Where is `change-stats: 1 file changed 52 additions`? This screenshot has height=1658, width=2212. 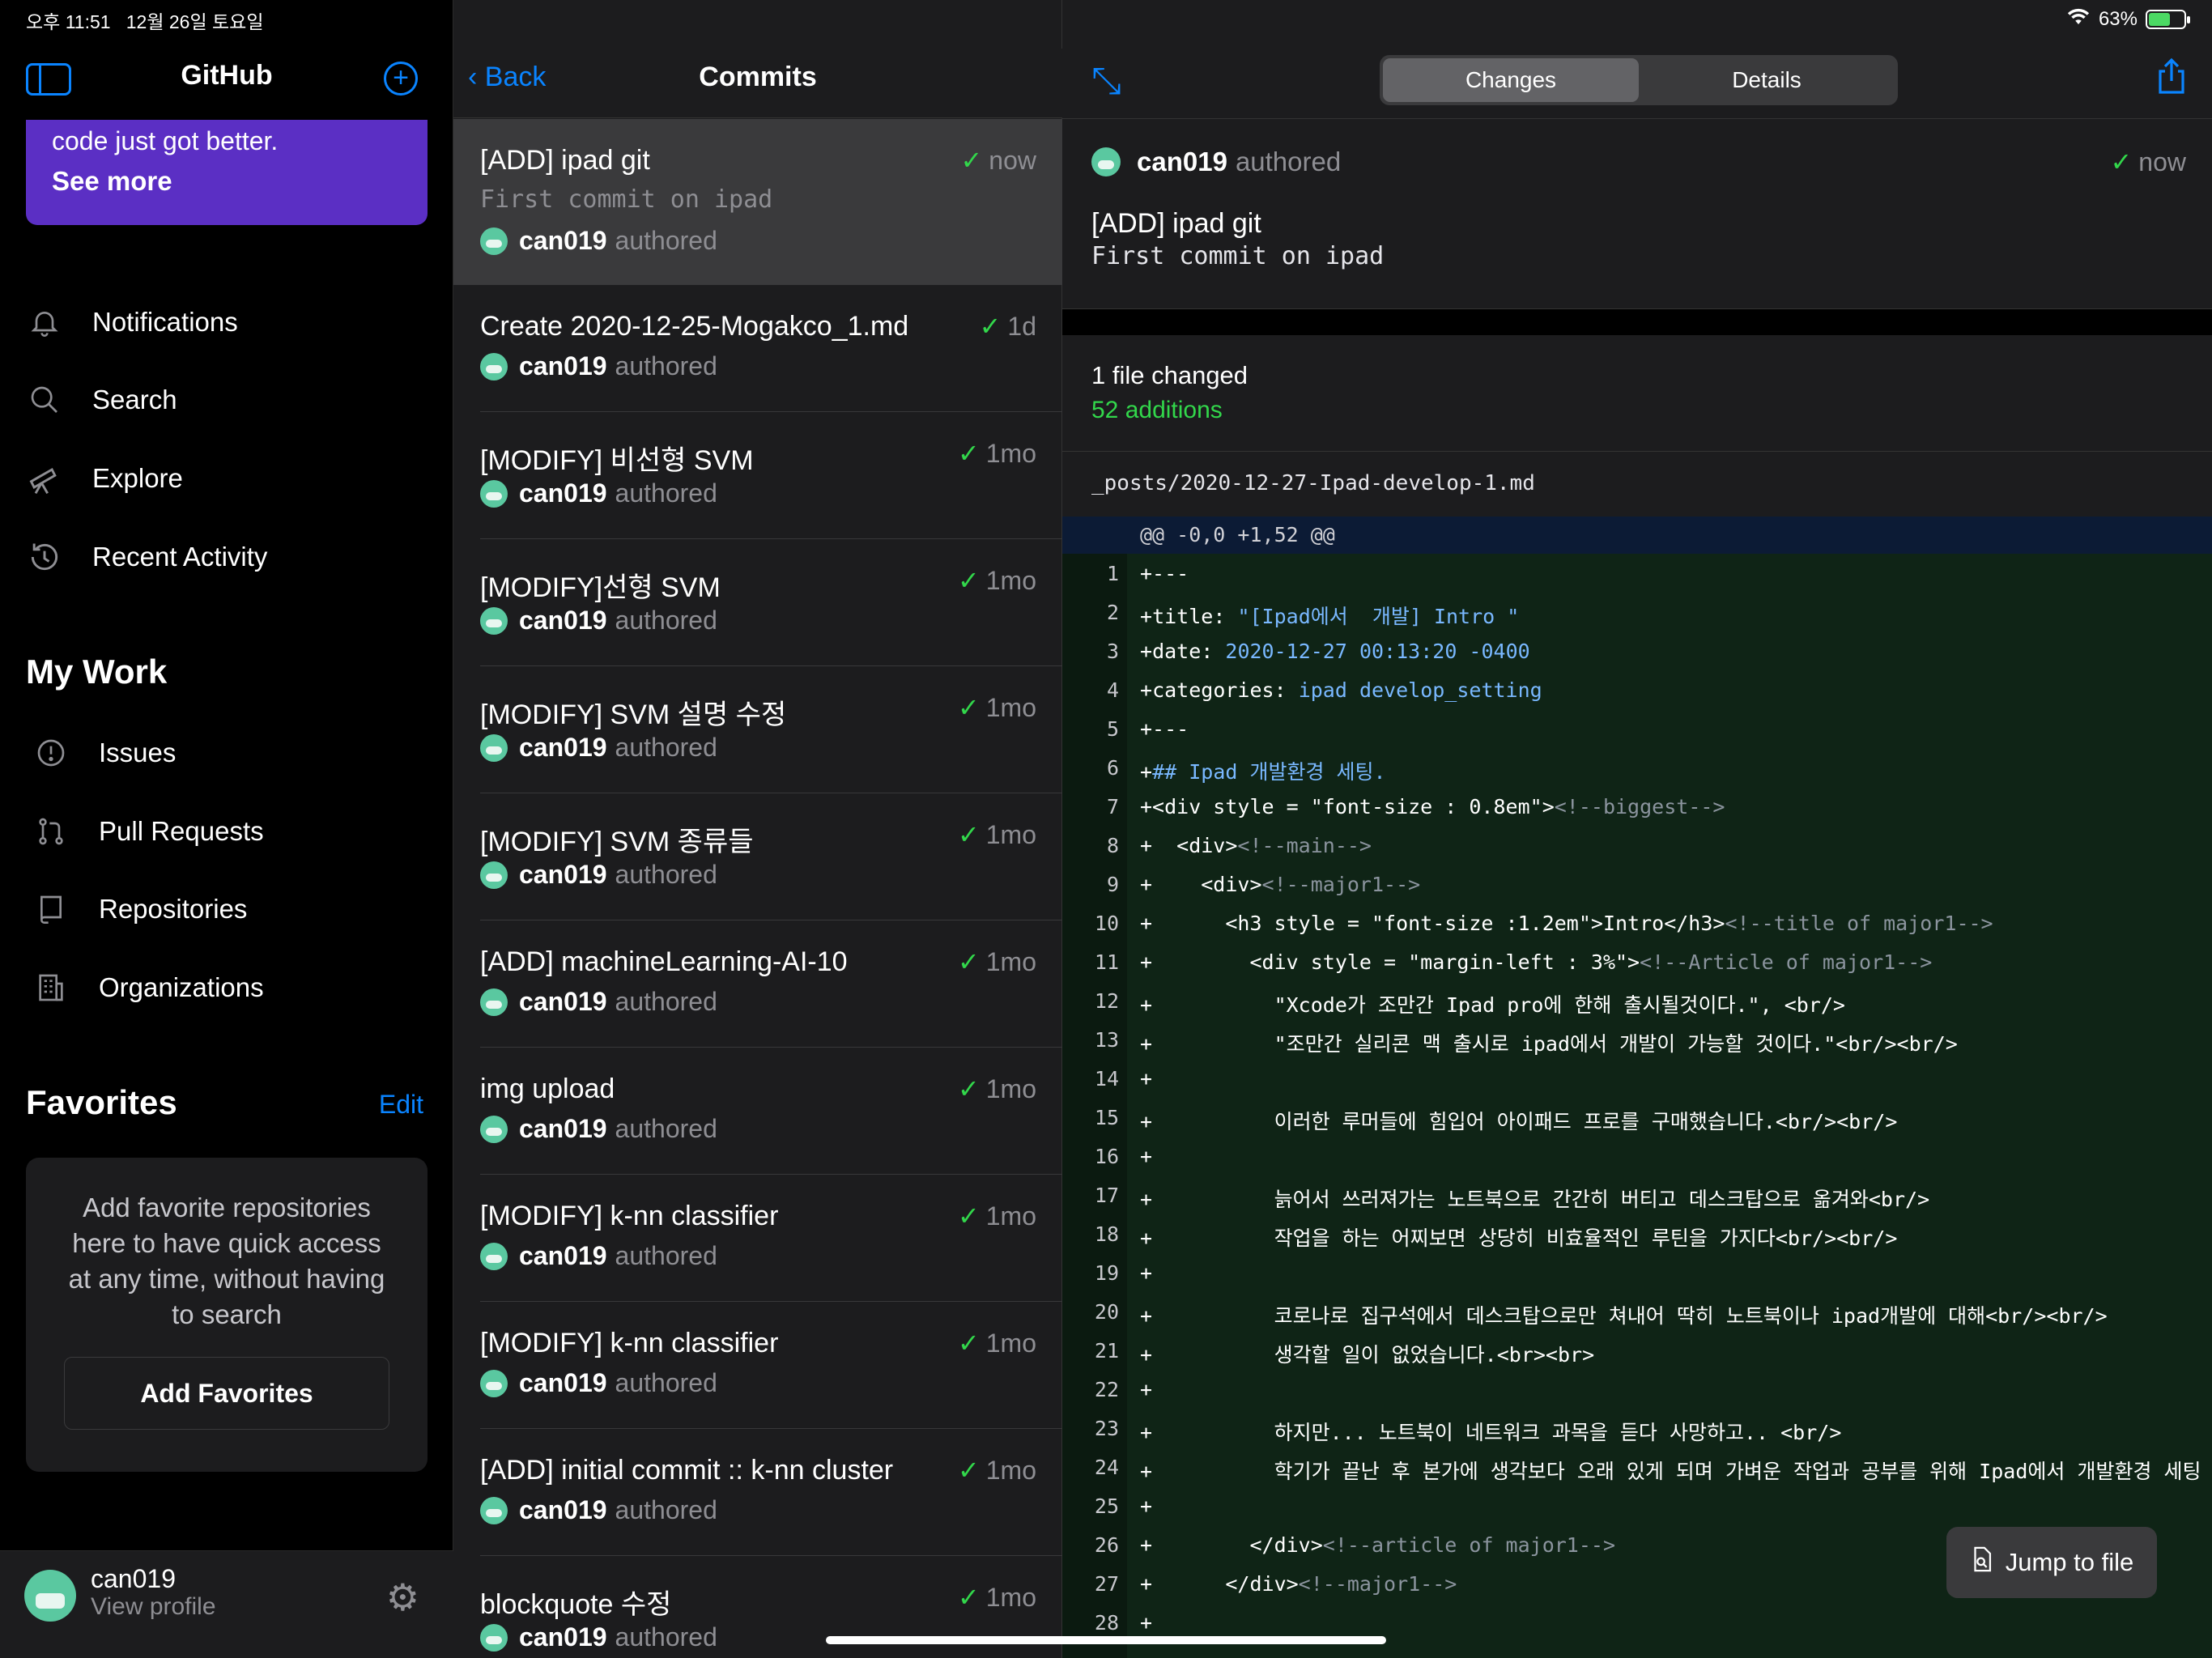
change-stats: 1 file changed 52 additions is located at coordinates (1637, 393).